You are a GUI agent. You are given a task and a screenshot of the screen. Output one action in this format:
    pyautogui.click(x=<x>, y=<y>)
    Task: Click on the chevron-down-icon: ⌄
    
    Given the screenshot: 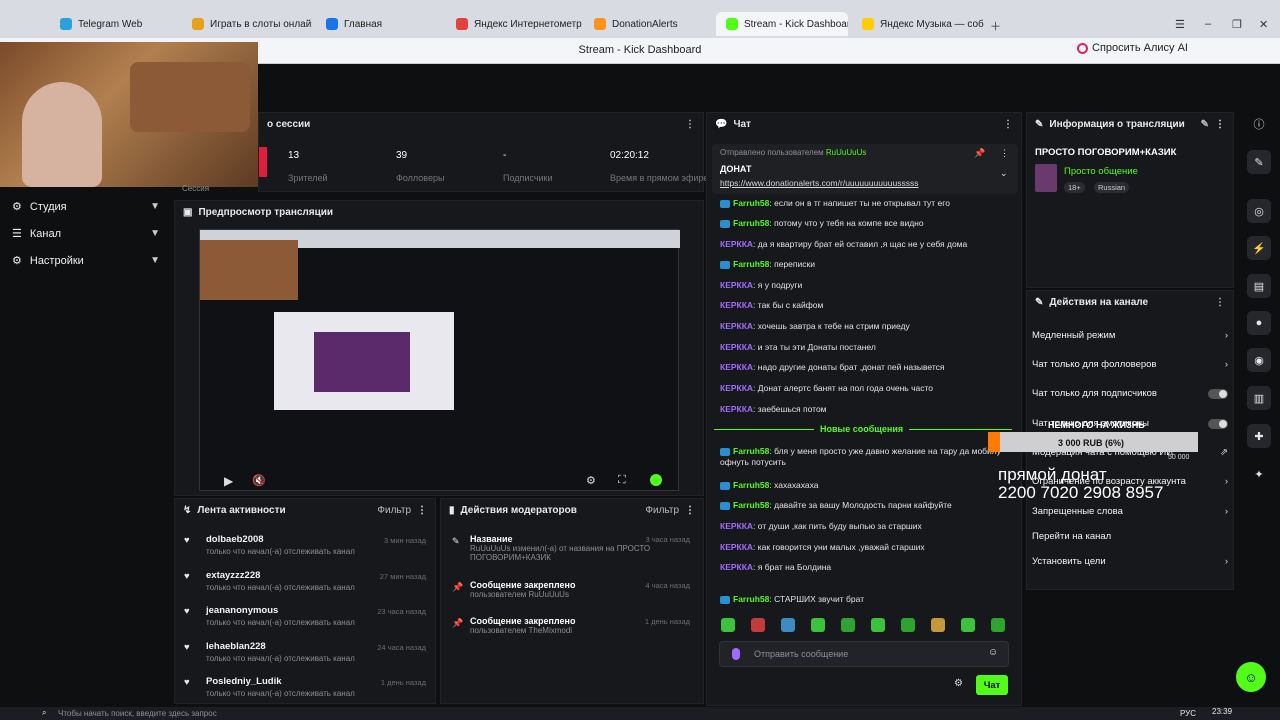 What is the action you would take?
    pyautogui.click(x=1004, y=173)
    